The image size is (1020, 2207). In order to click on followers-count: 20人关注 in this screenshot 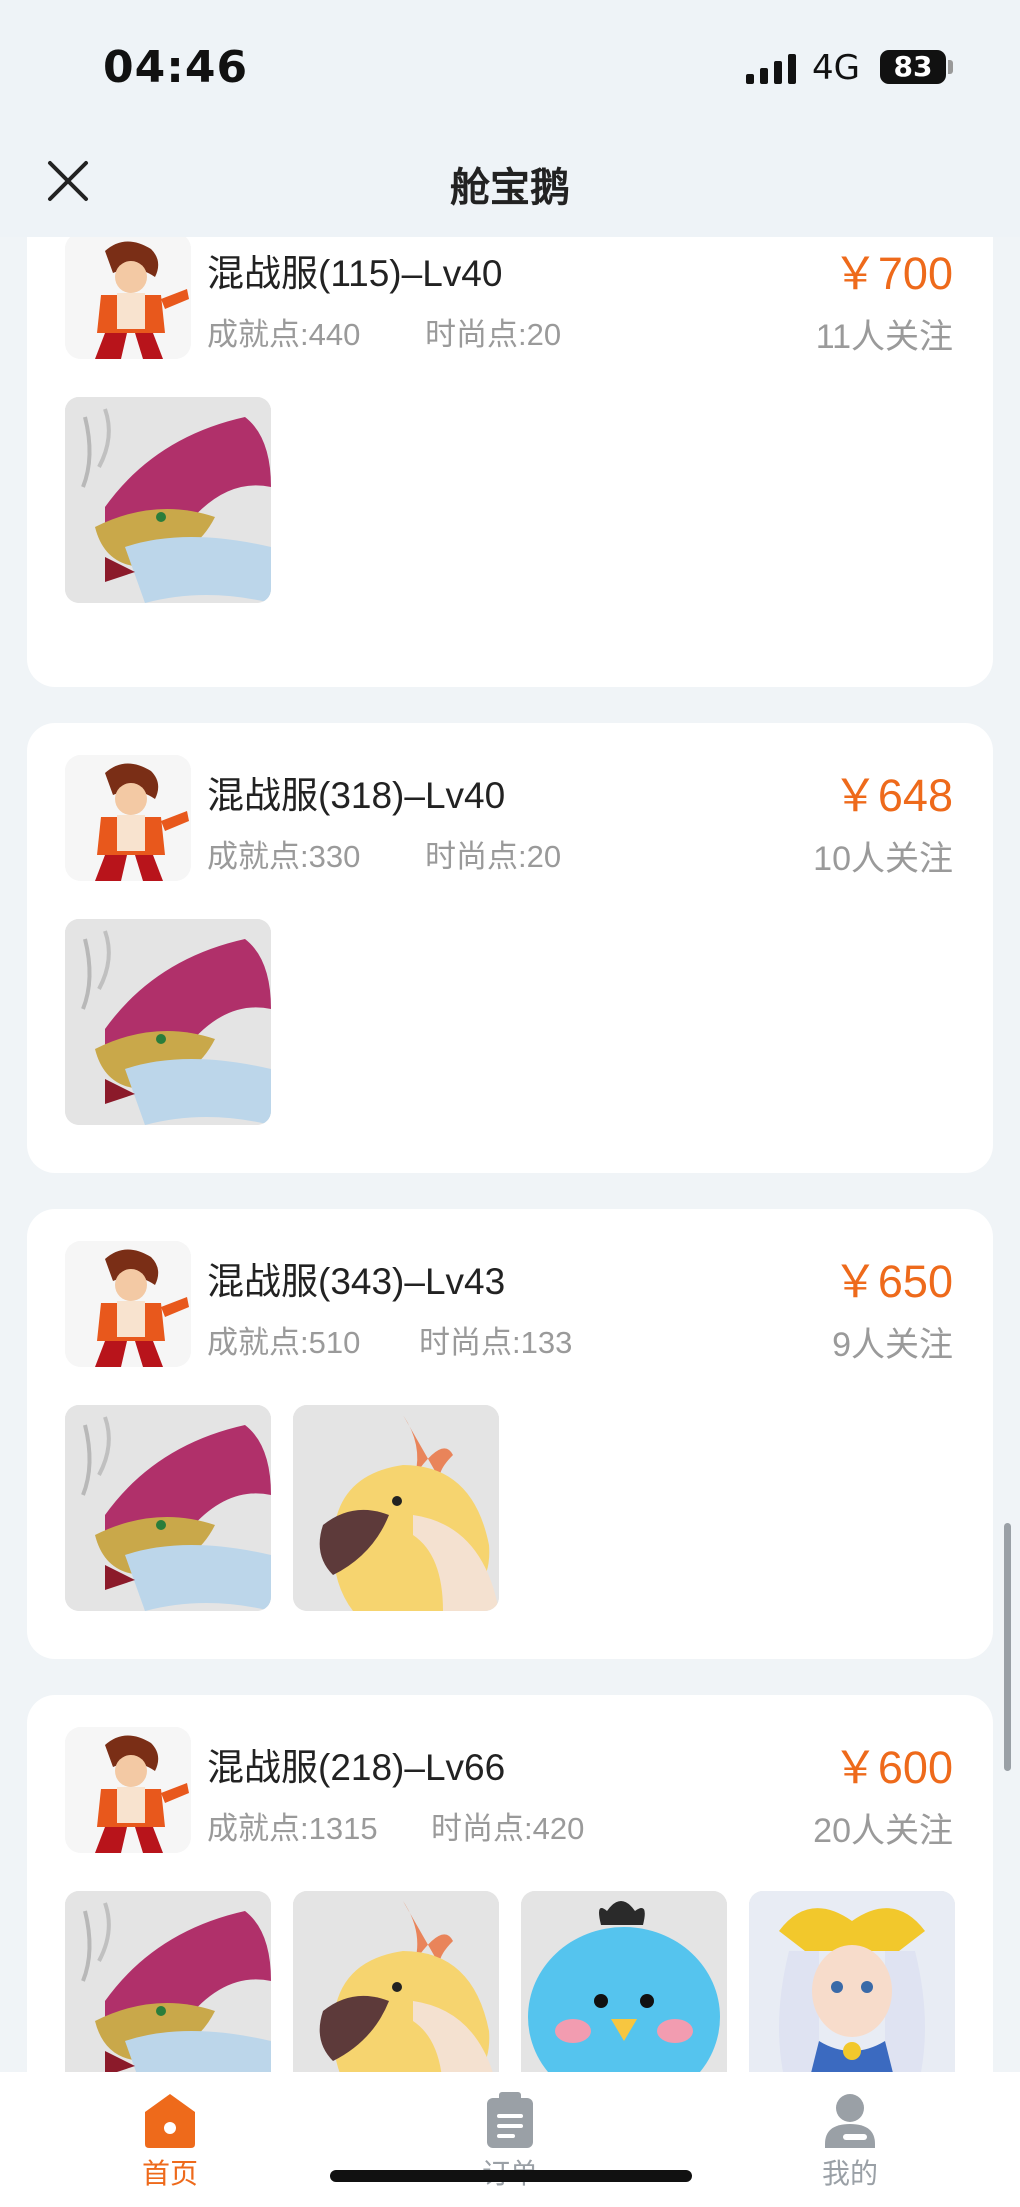, I will do `click(883, 1831)`.